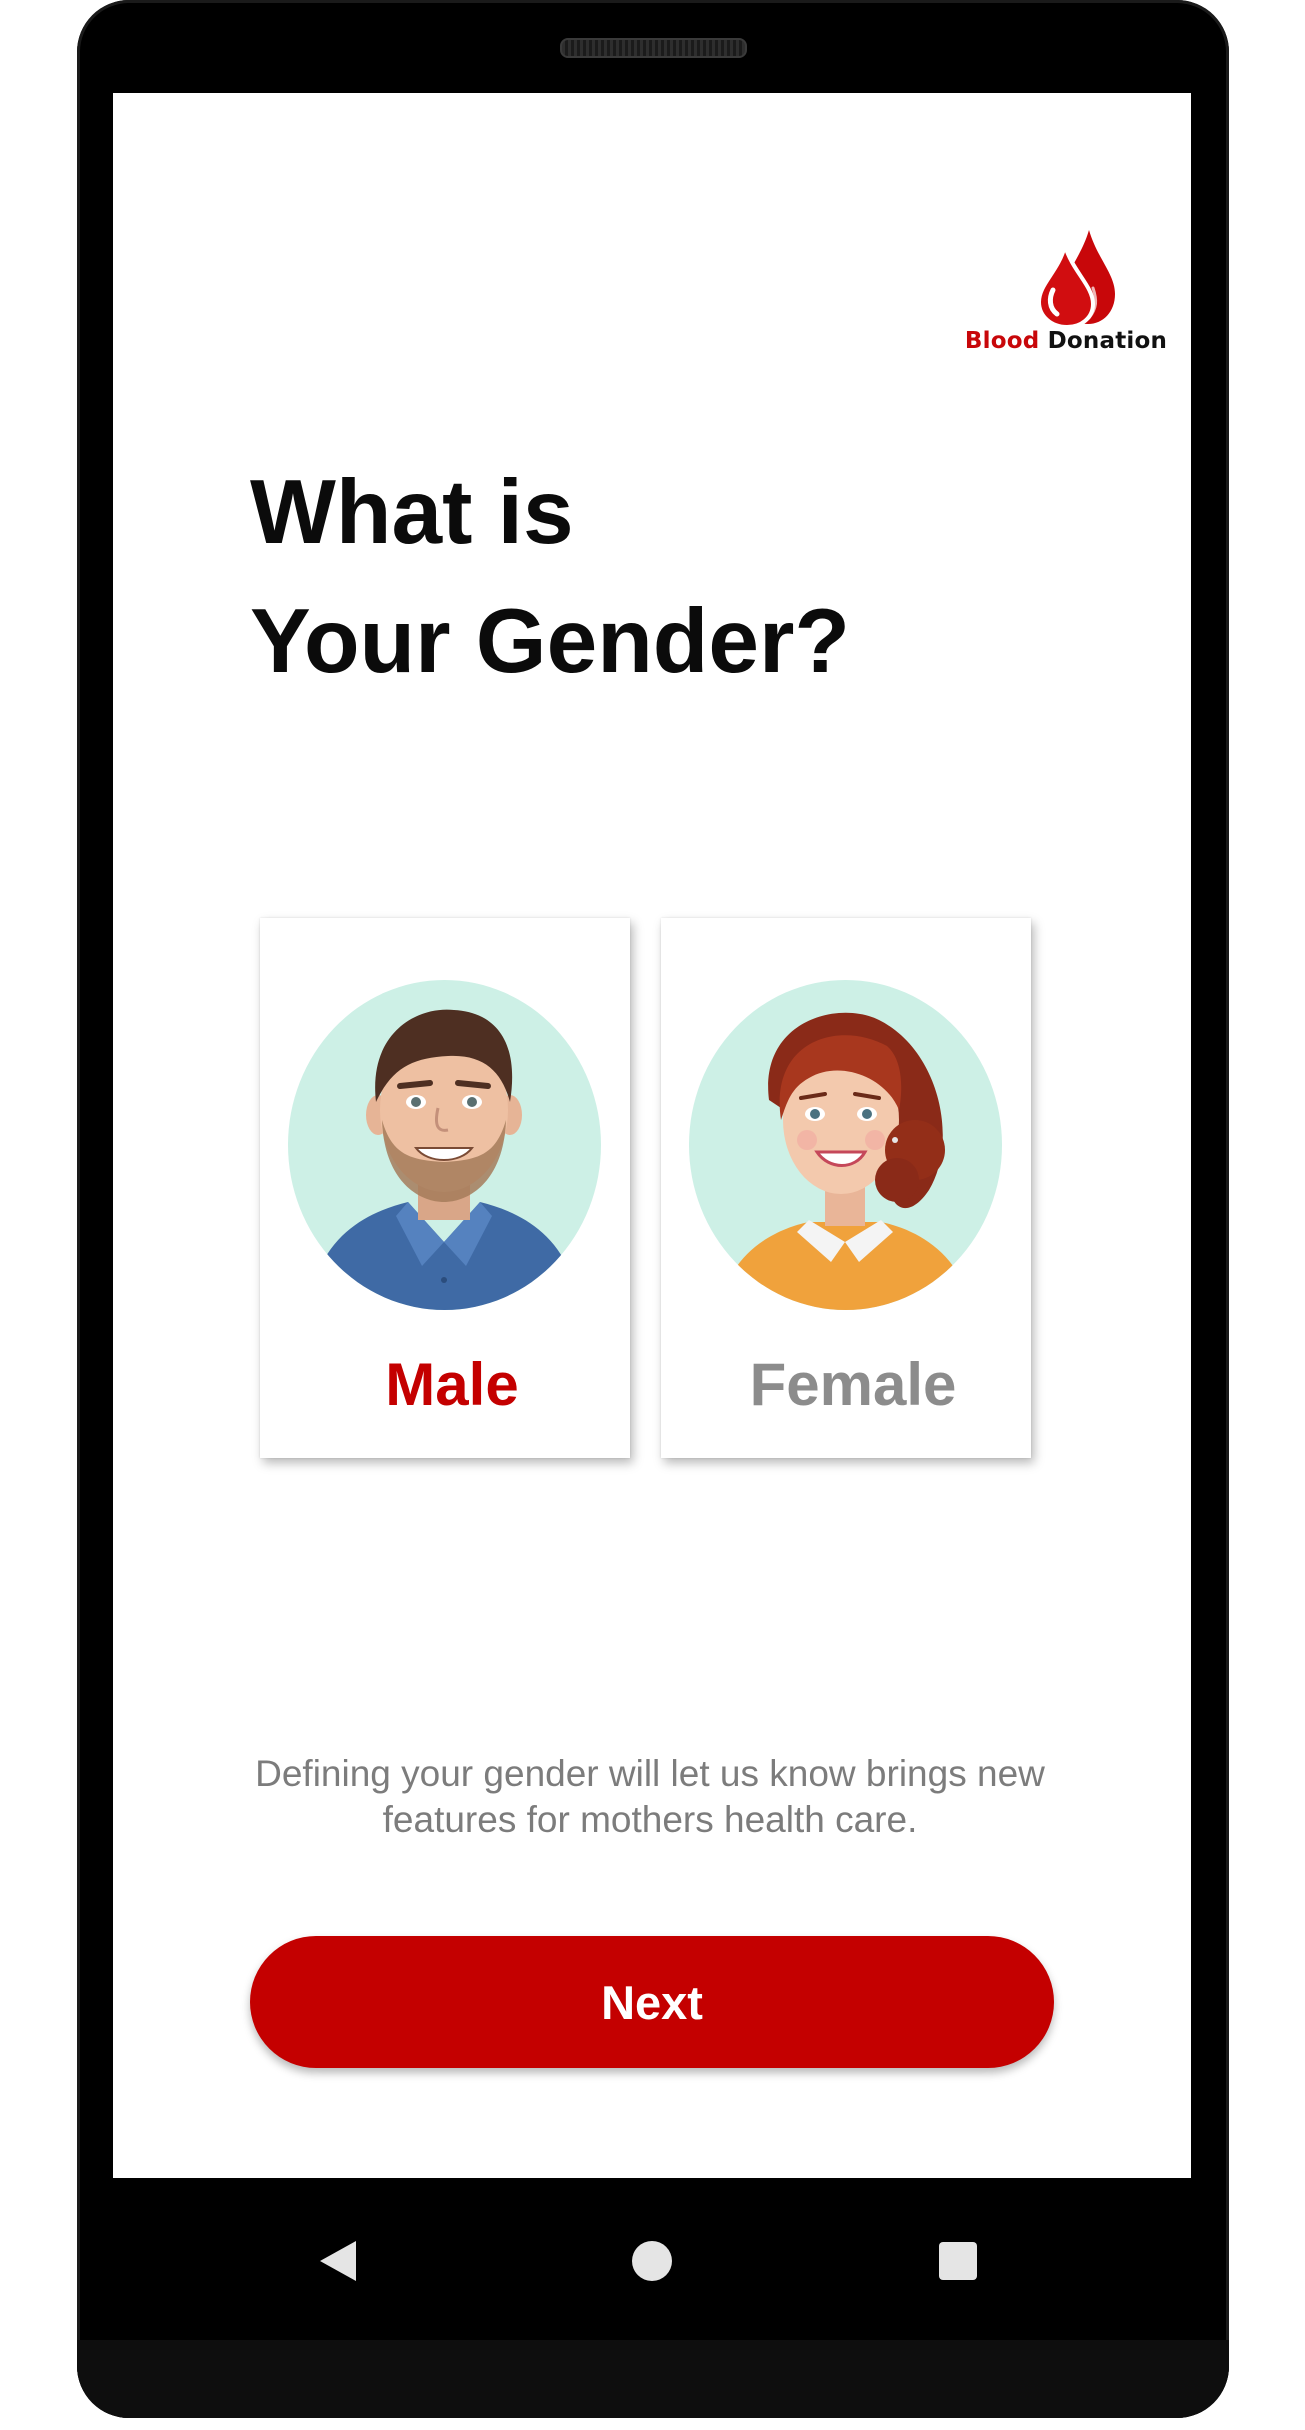 The height and width of the screenshot is (2430, 1305). What do you see at coordinates (650, 577) in the screenshot?
I see `page-title: What is Your Gender?` at bounding box center [650, 577].